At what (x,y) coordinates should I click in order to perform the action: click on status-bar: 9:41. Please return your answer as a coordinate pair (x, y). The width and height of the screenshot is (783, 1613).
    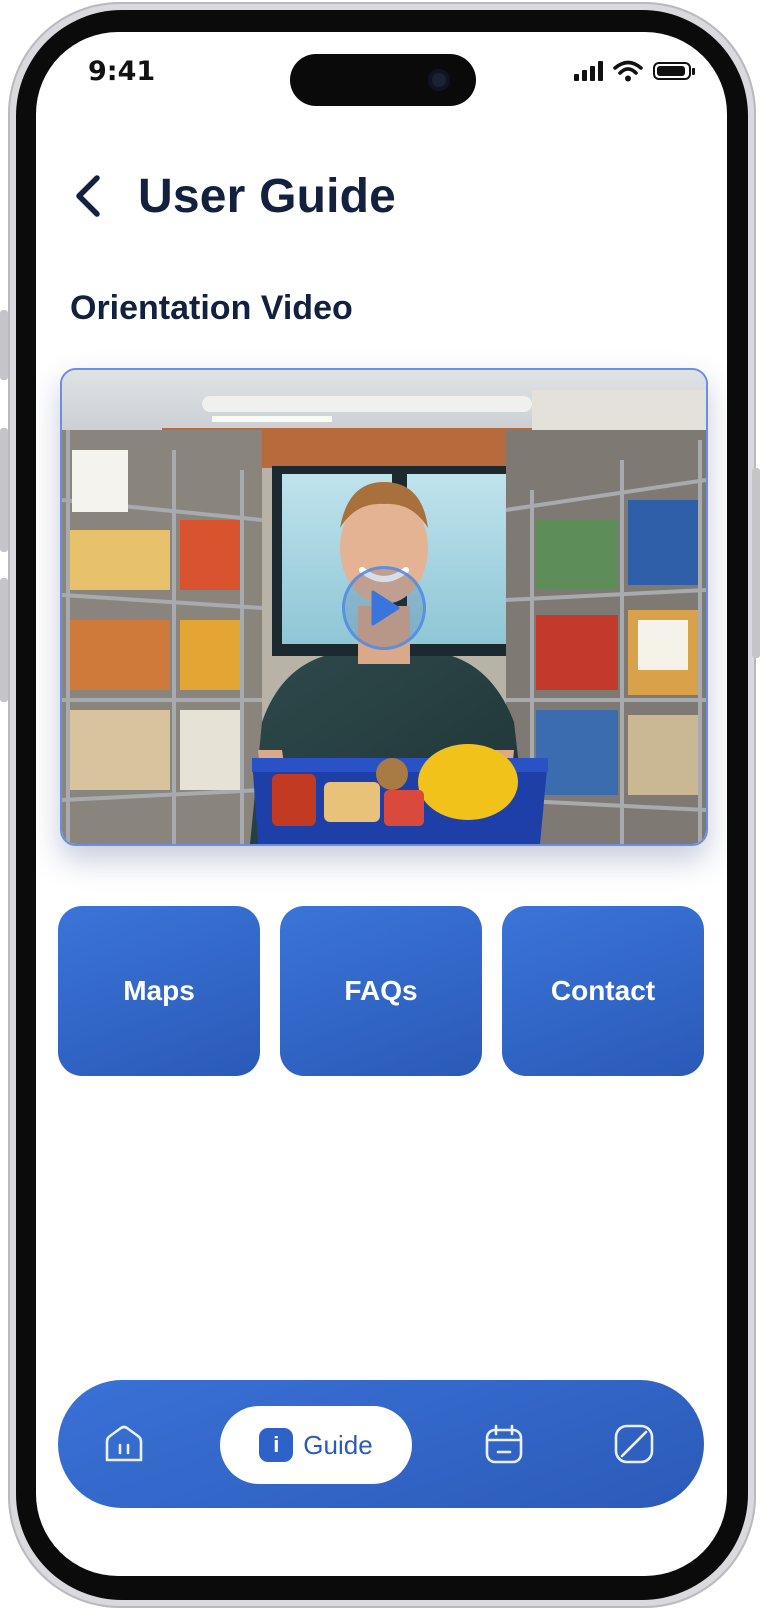
    Looking at the image, I should click on (381, 77).